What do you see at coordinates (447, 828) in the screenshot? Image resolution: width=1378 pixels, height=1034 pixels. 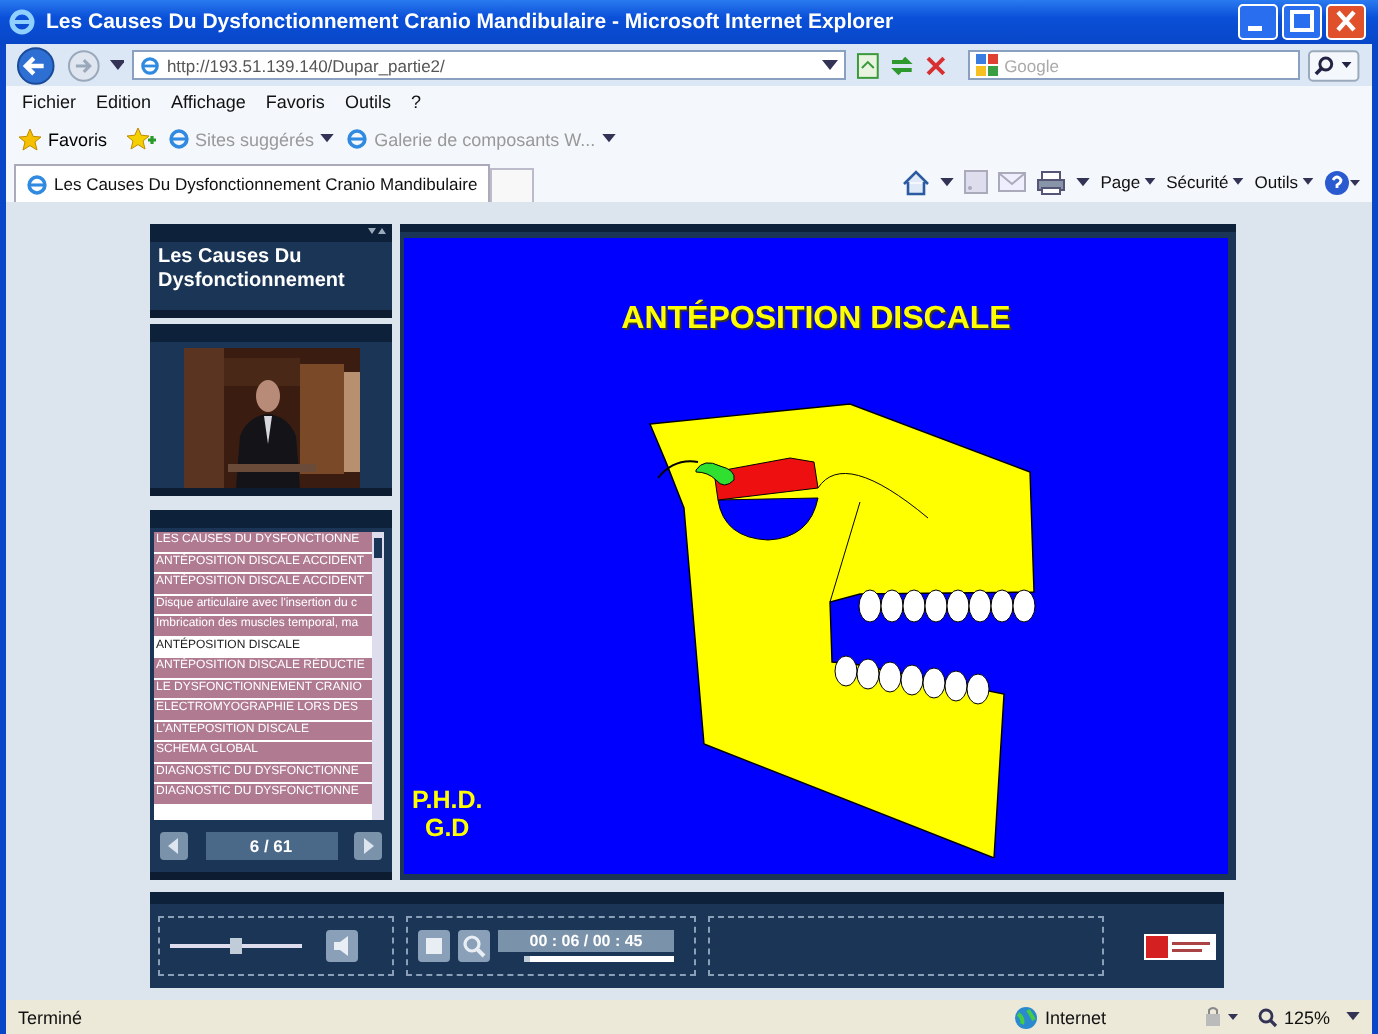 I see `author-initials: G.D` at bounding box center [447, 828].